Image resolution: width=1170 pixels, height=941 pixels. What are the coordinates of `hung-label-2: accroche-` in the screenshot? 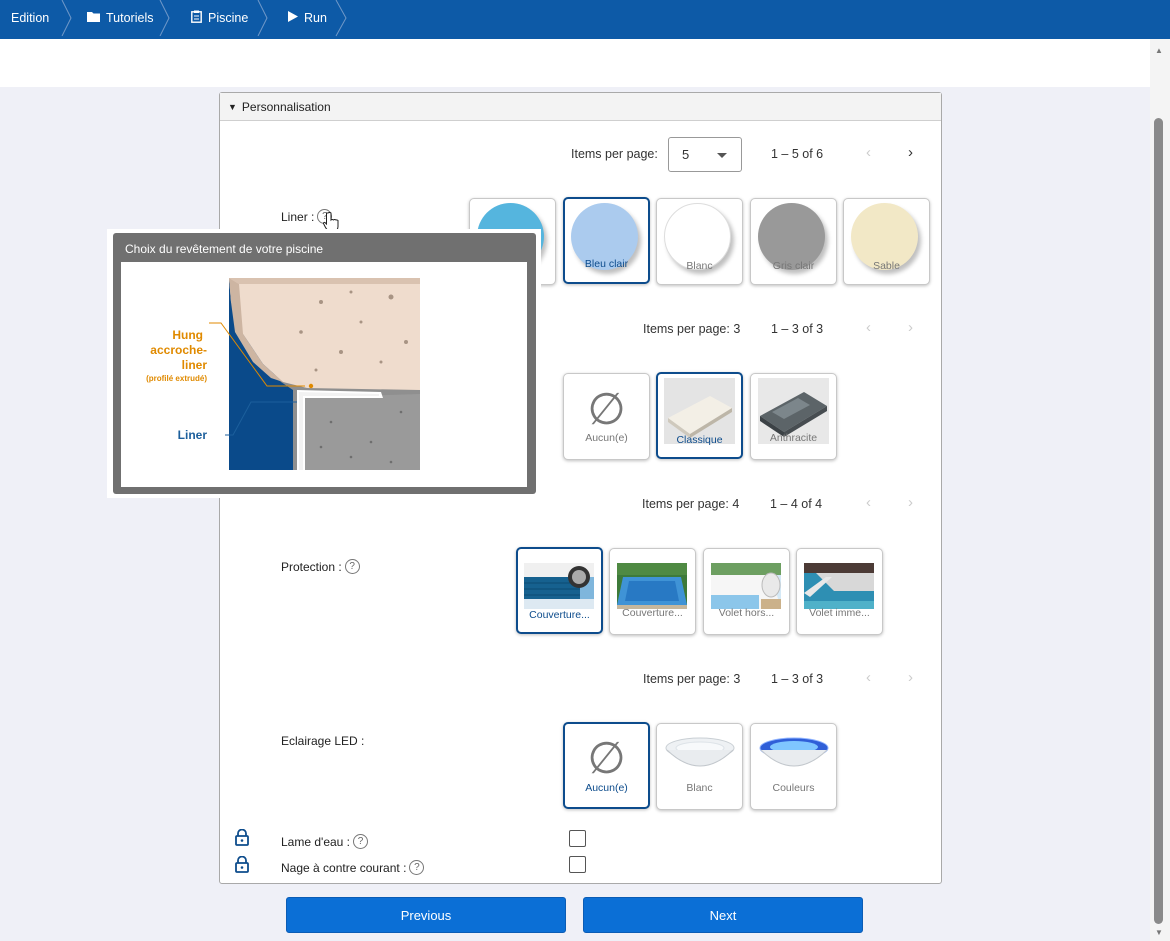 It's located at (178, 350).